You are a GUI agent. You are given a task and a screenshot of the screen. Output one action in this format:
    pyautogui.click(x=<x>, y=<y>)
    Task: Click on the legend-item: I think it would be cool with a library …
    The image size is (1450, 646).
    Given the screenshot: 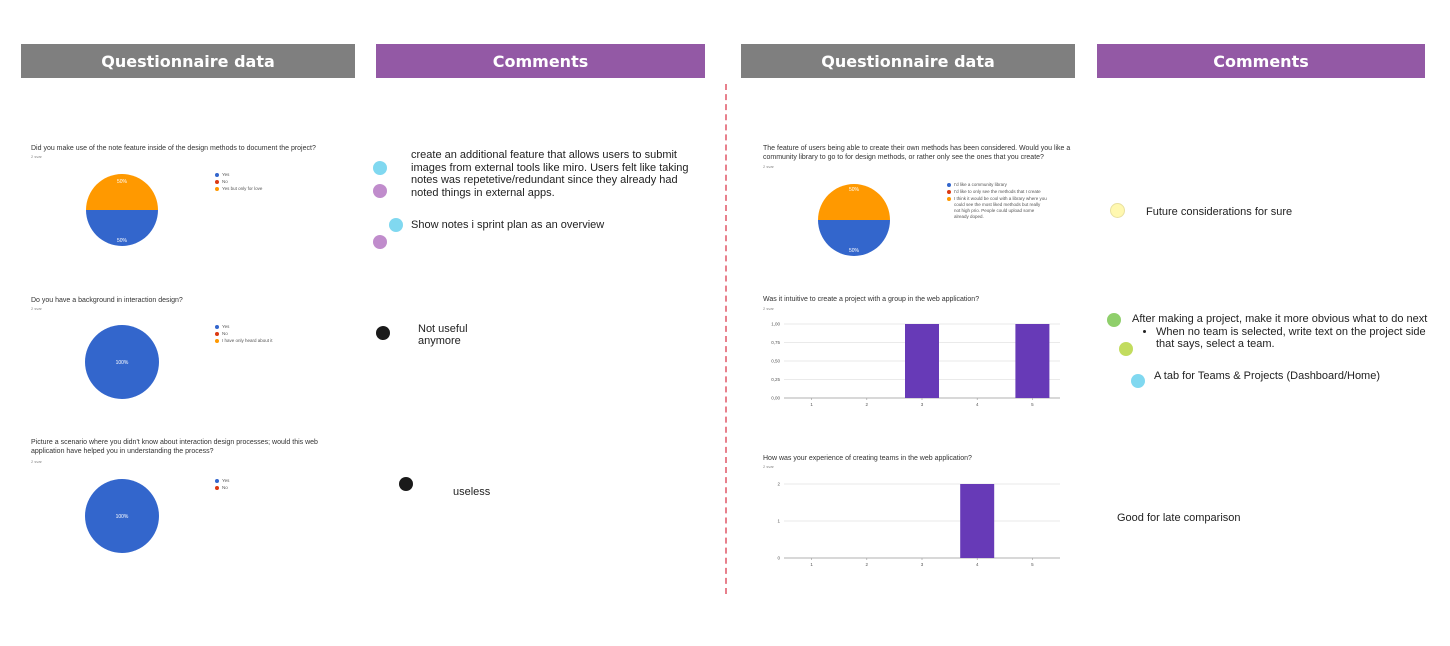 What is the action you would take?
    pyautogui.click(x=997, y=208)
    